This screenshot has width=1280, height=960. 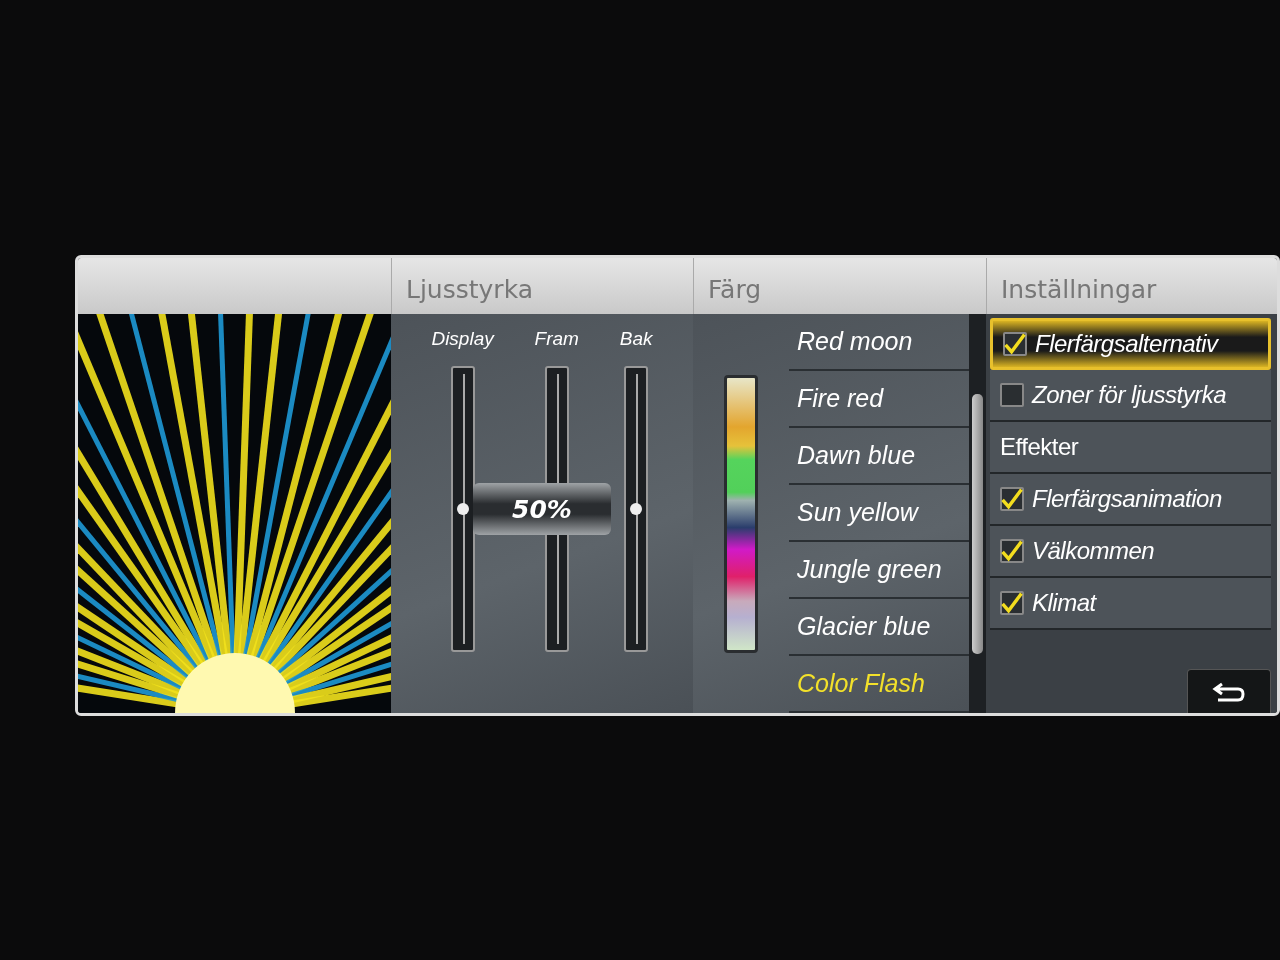 What do you see at coordinates (1127, 499) in the screenshot?
I see `checkbox-label: Flerfärgsanimation` at bounding box center [1127, 499].